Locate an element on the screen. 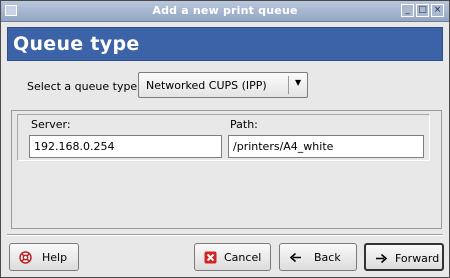  back-arrow-icon is located at coordinates (295, 257).